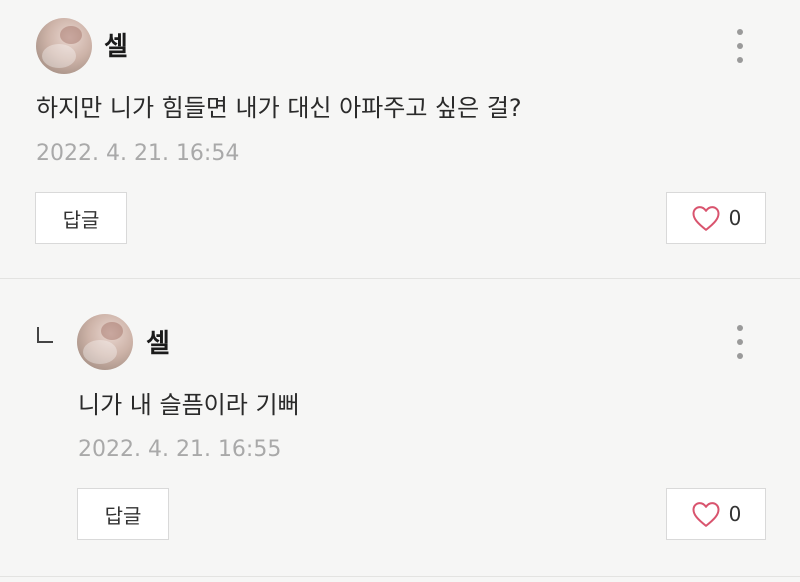 Image resolution: width=800 pixels, height=582 pixels. What do you see at coordinates (45, 335) in the screenshot?
I see `reply-arrow-icon` at bounding box center [45, 335].